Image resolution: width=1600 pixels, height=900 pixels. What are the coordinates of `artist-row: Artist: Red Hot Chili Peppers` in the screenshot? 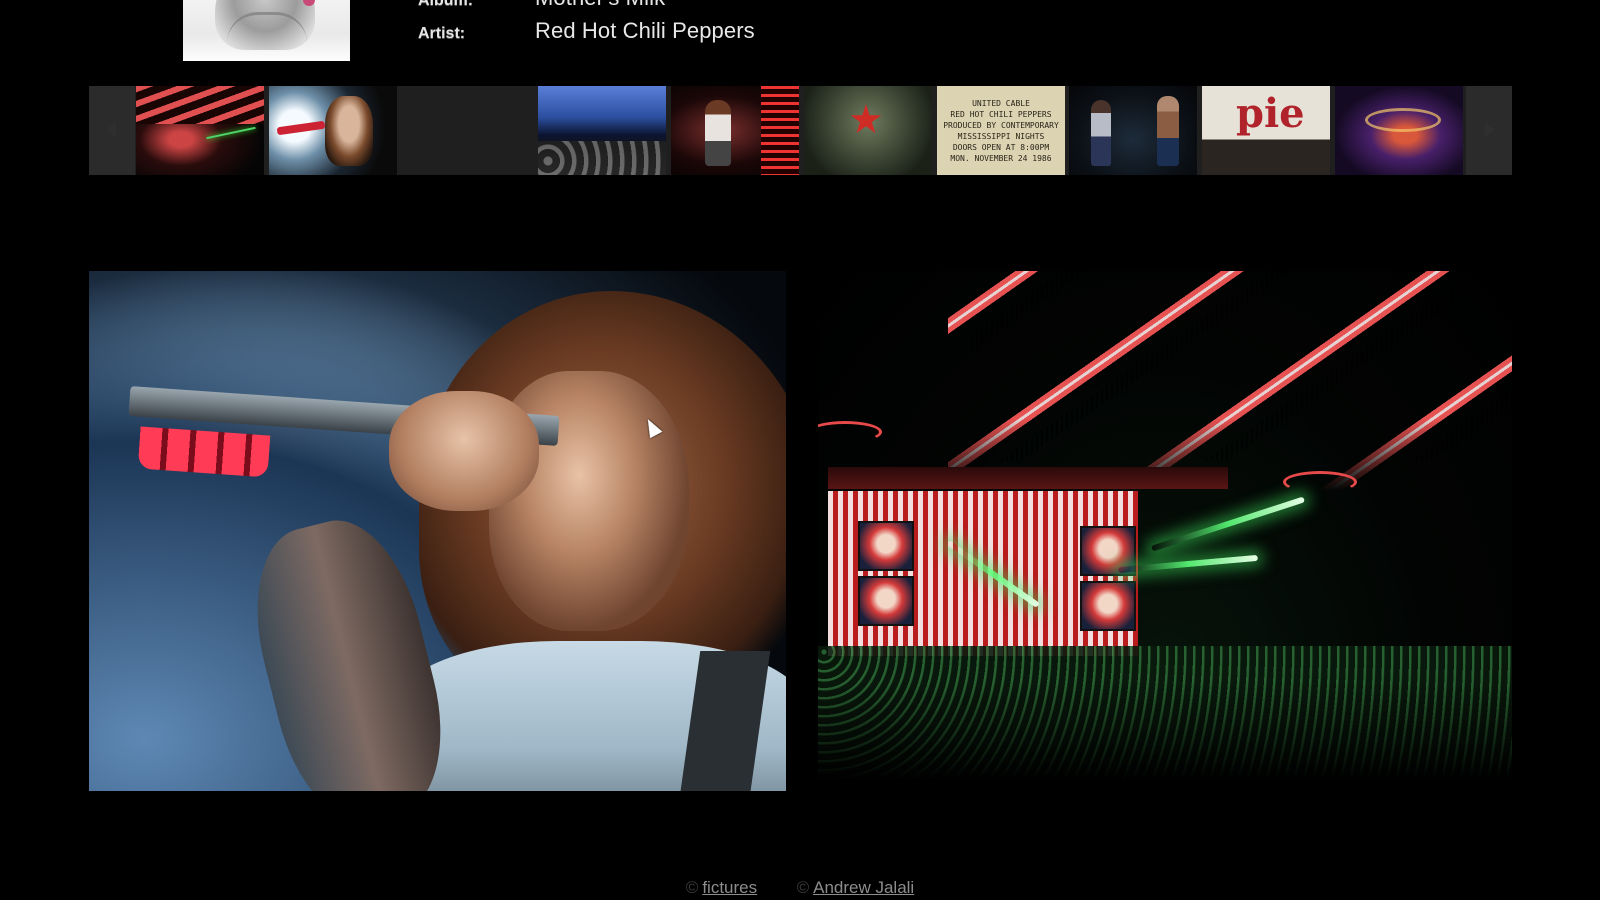 It's located at (586, 31).